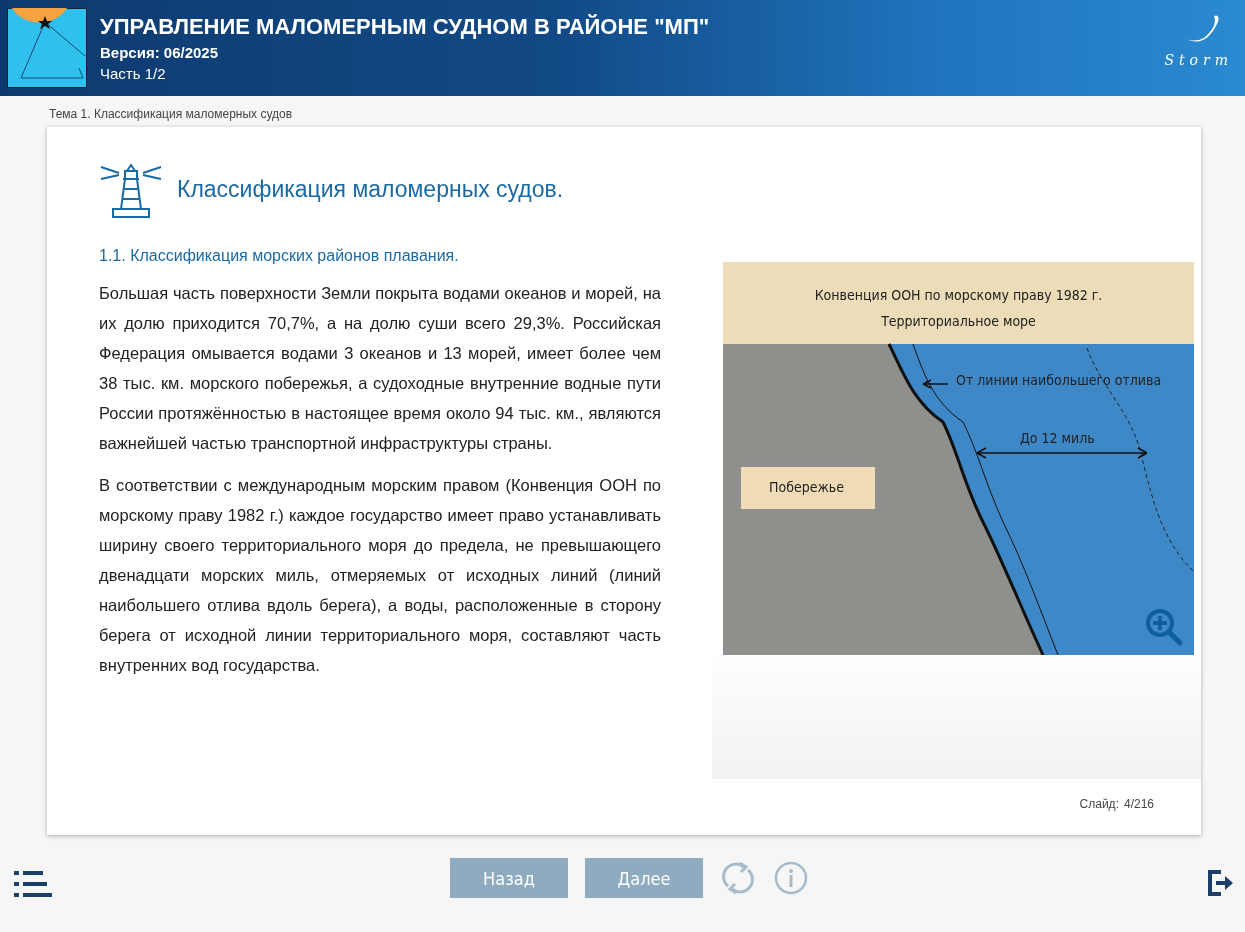 Image resolution: width=1245 pixels, height=932 pixels. I want to click on body-paragraph: В соответствии с международным морским правом (Конвенция ООН по морскому праву 1982 г.) каждое государство имеет право устанавливать ширину своего территориального моря до предела, не превышающего двенадцати морских миль, отмеряемых от исходных линий (линий наибольшего отлива вдоль берега), а воды, расположенные в сторону берега от исходной линии территориального моря, составляют часть внутренних вод государства., so click(380, 575).